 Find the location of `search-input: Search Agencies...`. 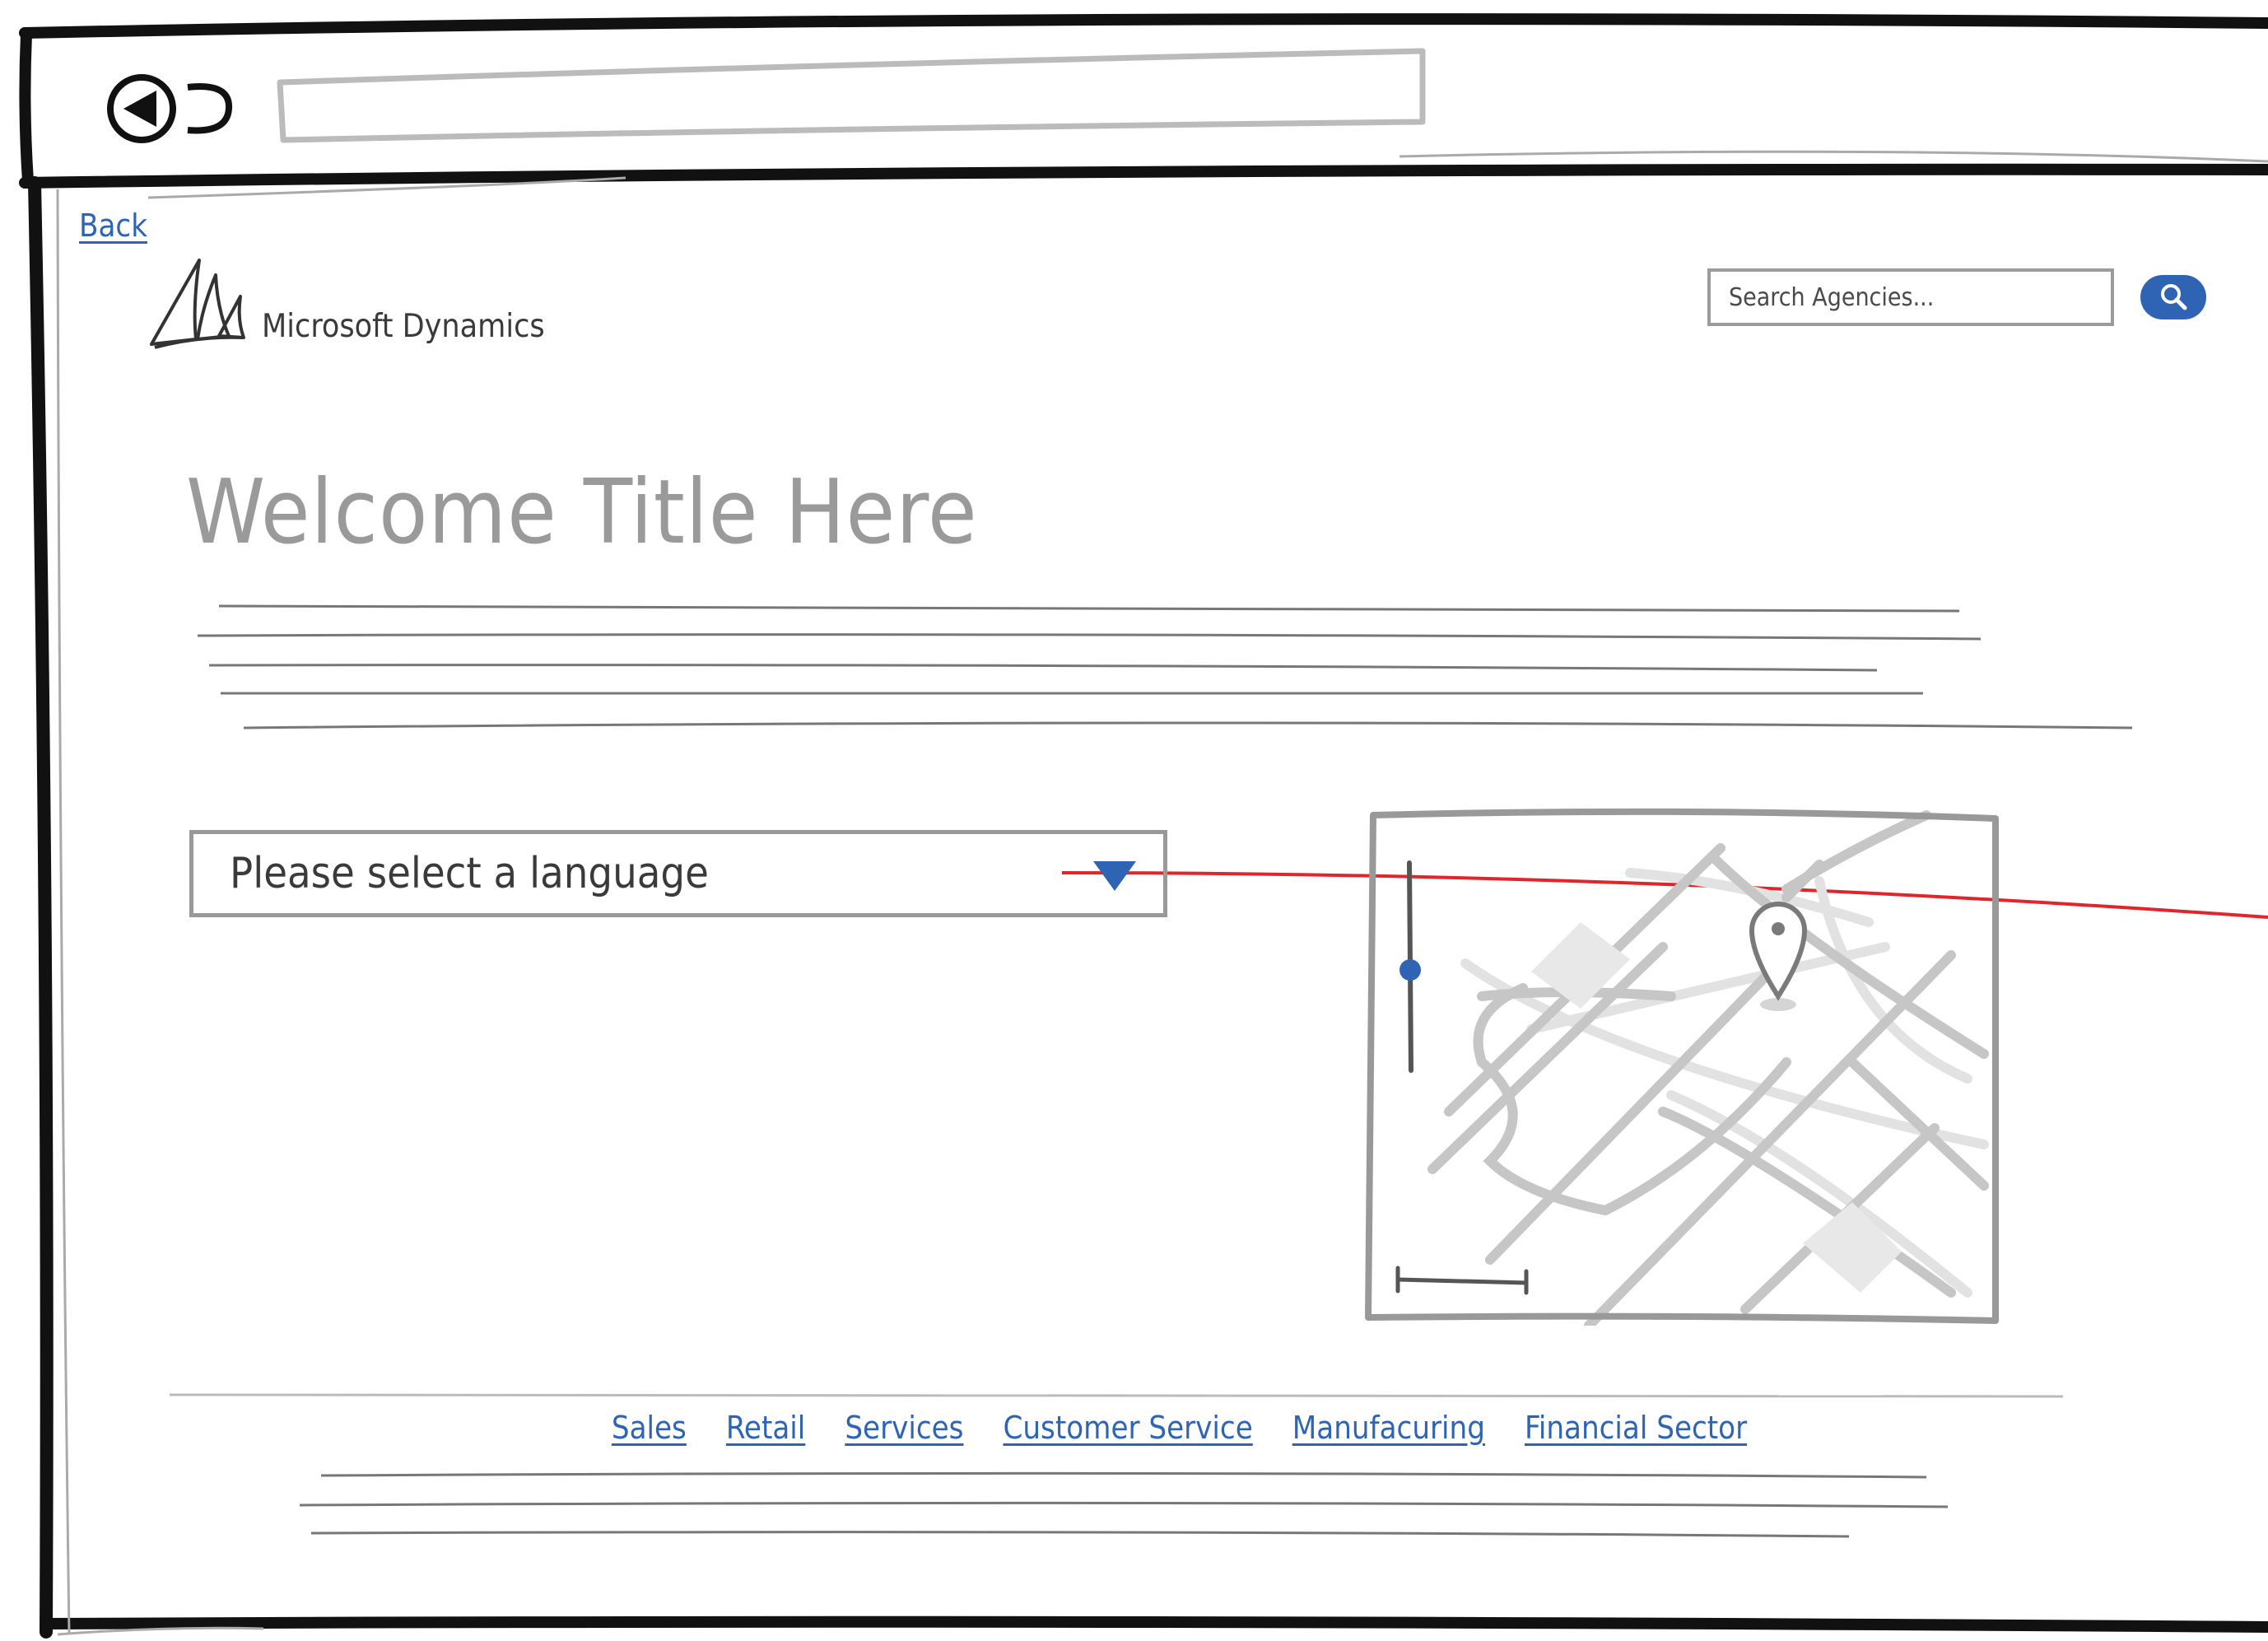

search-input: Search Agencies... is located at coordinates (1911, 297).